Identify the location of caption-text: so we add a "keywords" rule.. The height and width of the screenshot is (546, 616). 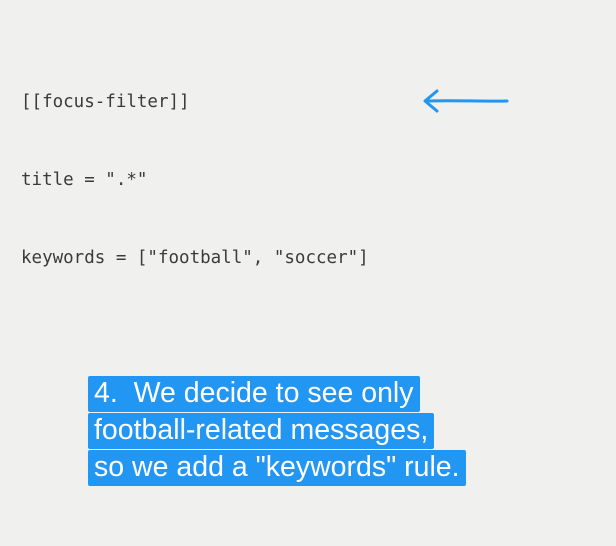
(277, 468).